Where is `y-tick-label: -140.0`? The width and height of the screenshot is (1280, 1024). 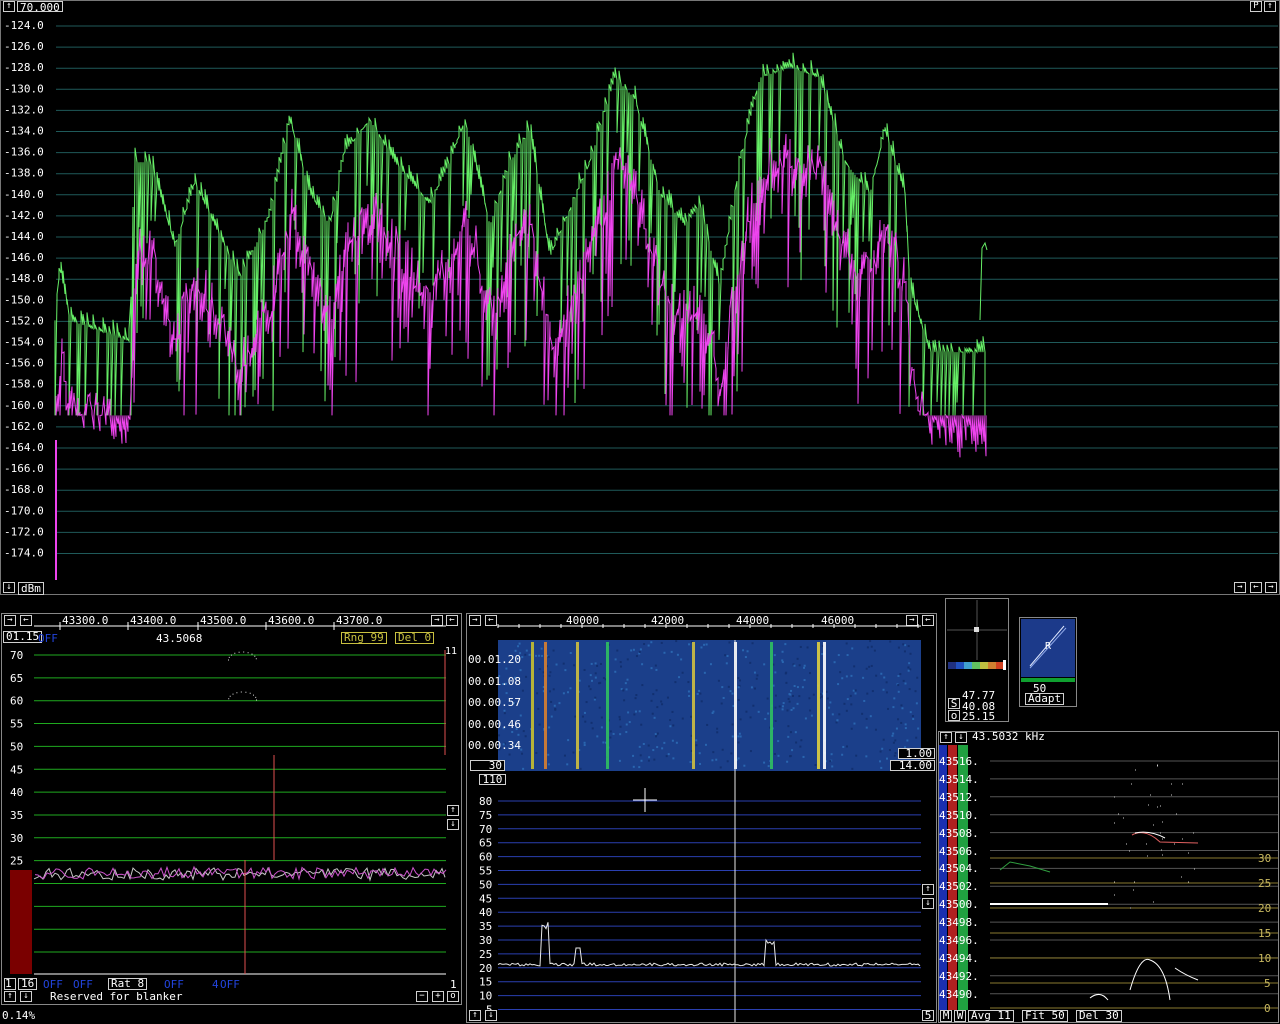 y-tick-label: -140.0 is located at coordinates (24, 194).